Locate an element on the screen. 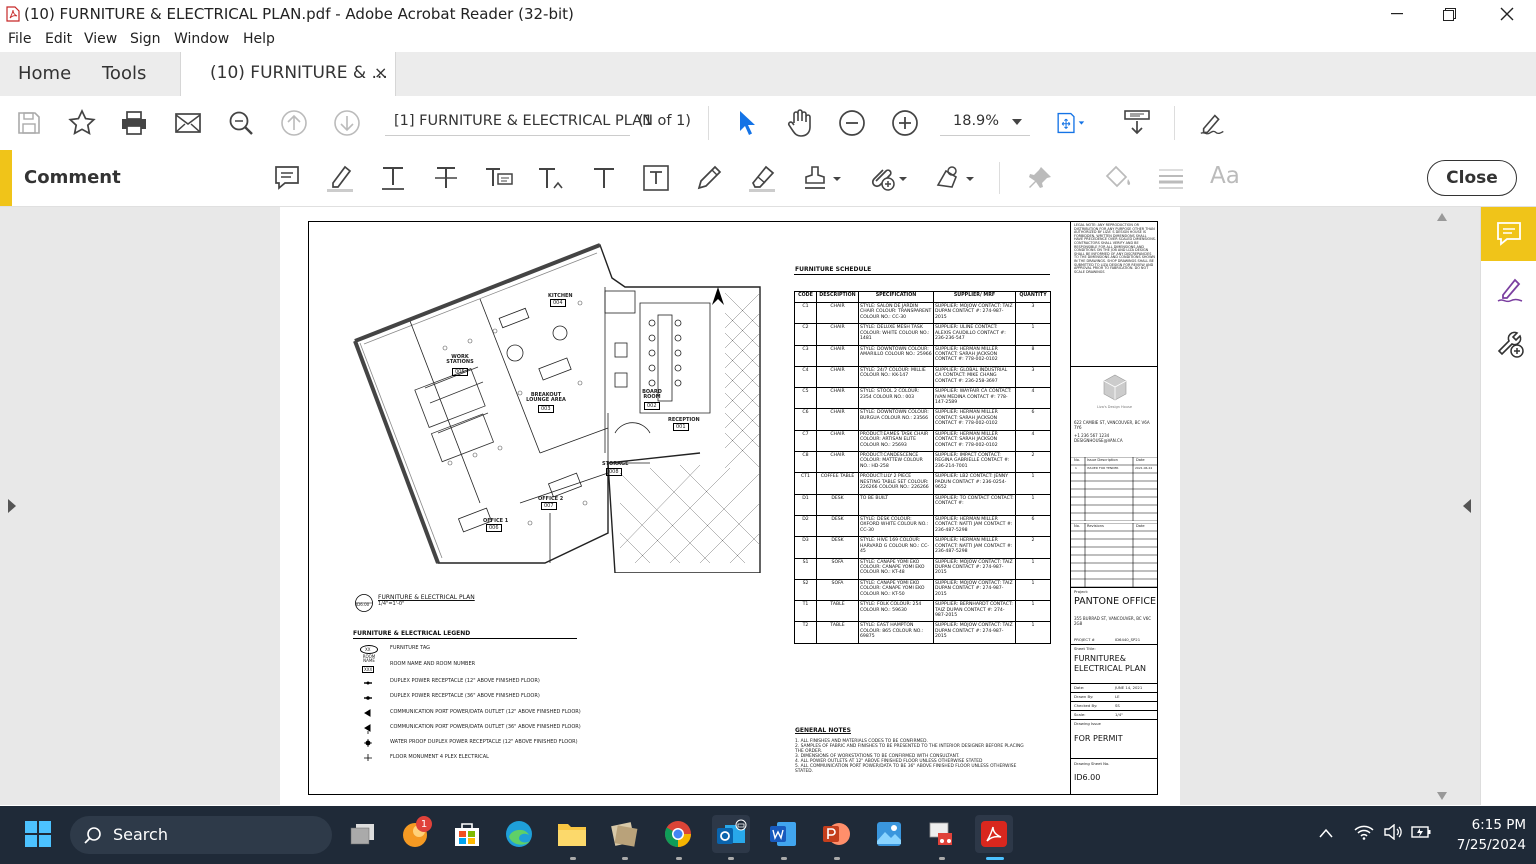 This screenshot has width=1536, height=864. taskbar-search: Search is located at coordinates (201, 835).